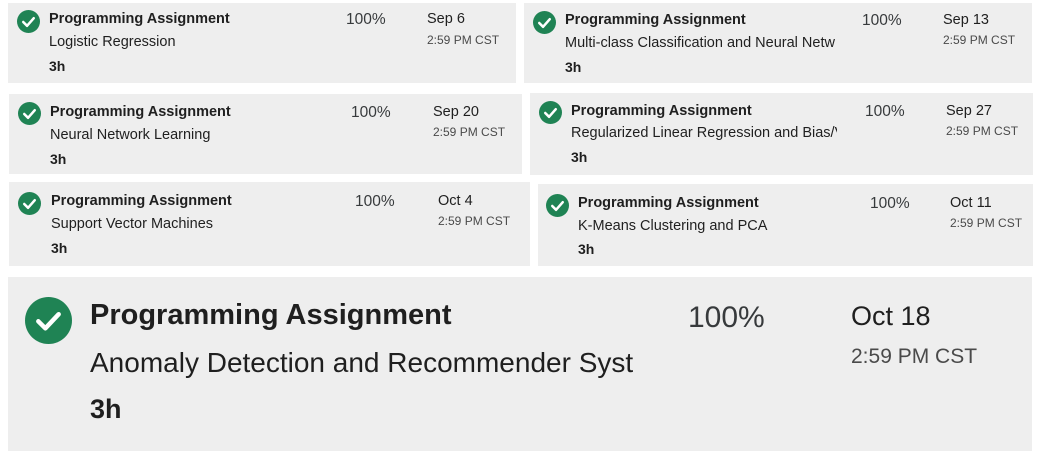 This screenshot has height=454, width=1041. I want to click on assignment-name: Logistic Regression, so click(194, 42).